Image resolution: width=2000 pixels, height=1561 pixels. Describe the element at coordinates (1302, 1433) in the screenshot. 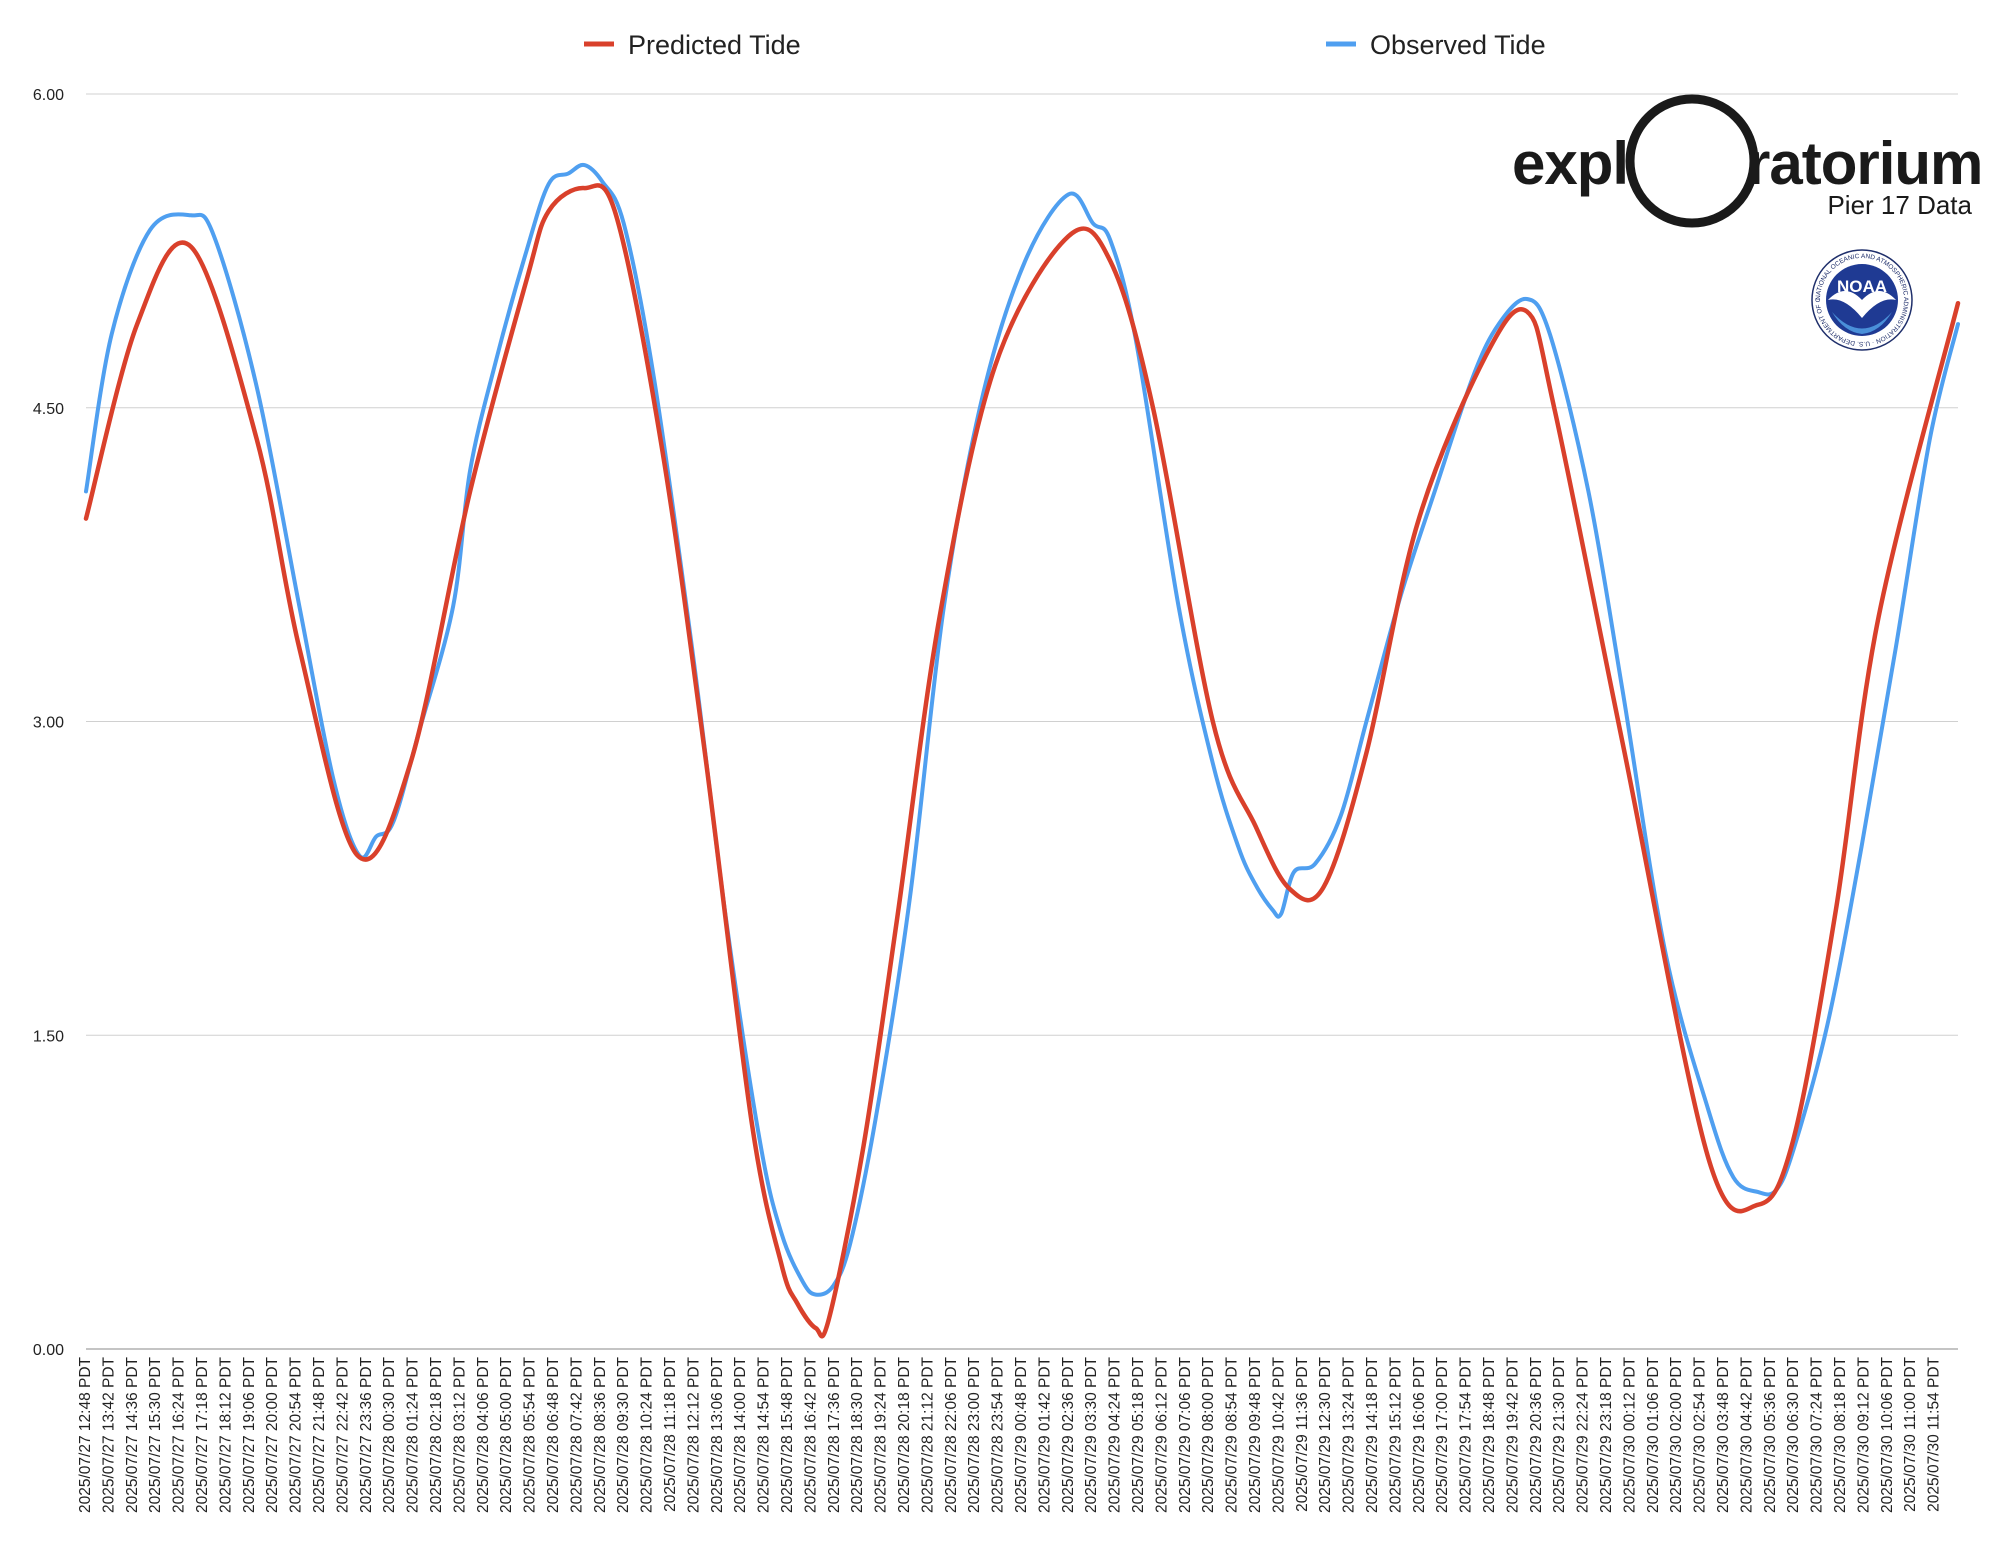

I see `x-tick-label: 2025/07/29 11:36 PDT` at that location.